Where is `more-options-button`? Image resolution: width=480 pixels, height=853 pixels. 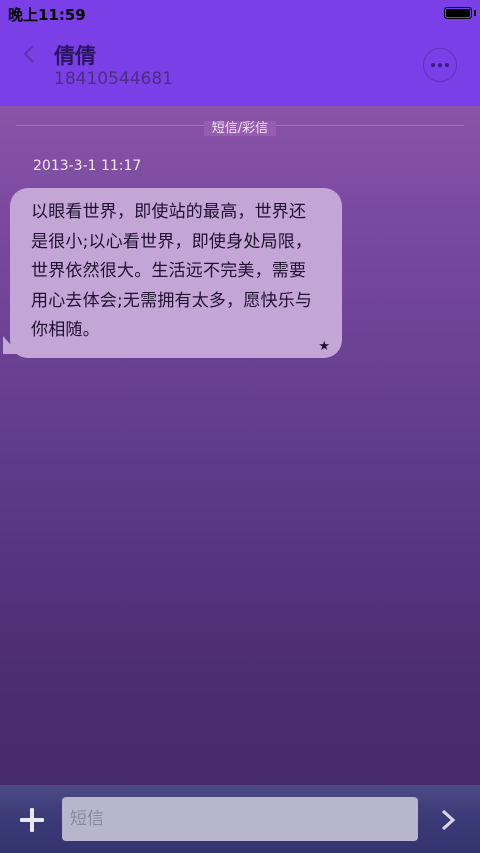 more-options-button is located at coordinates (440, 65).